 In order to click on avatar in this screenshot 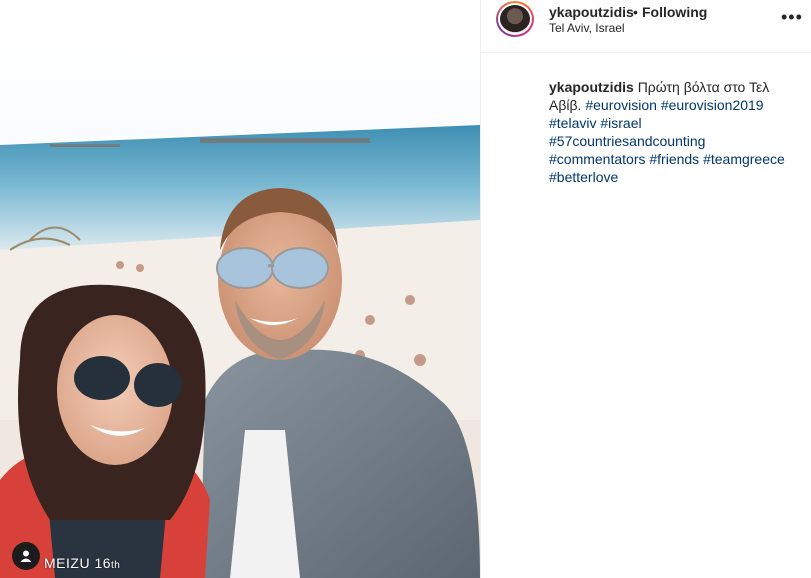, I will do `click(515, 19)`.